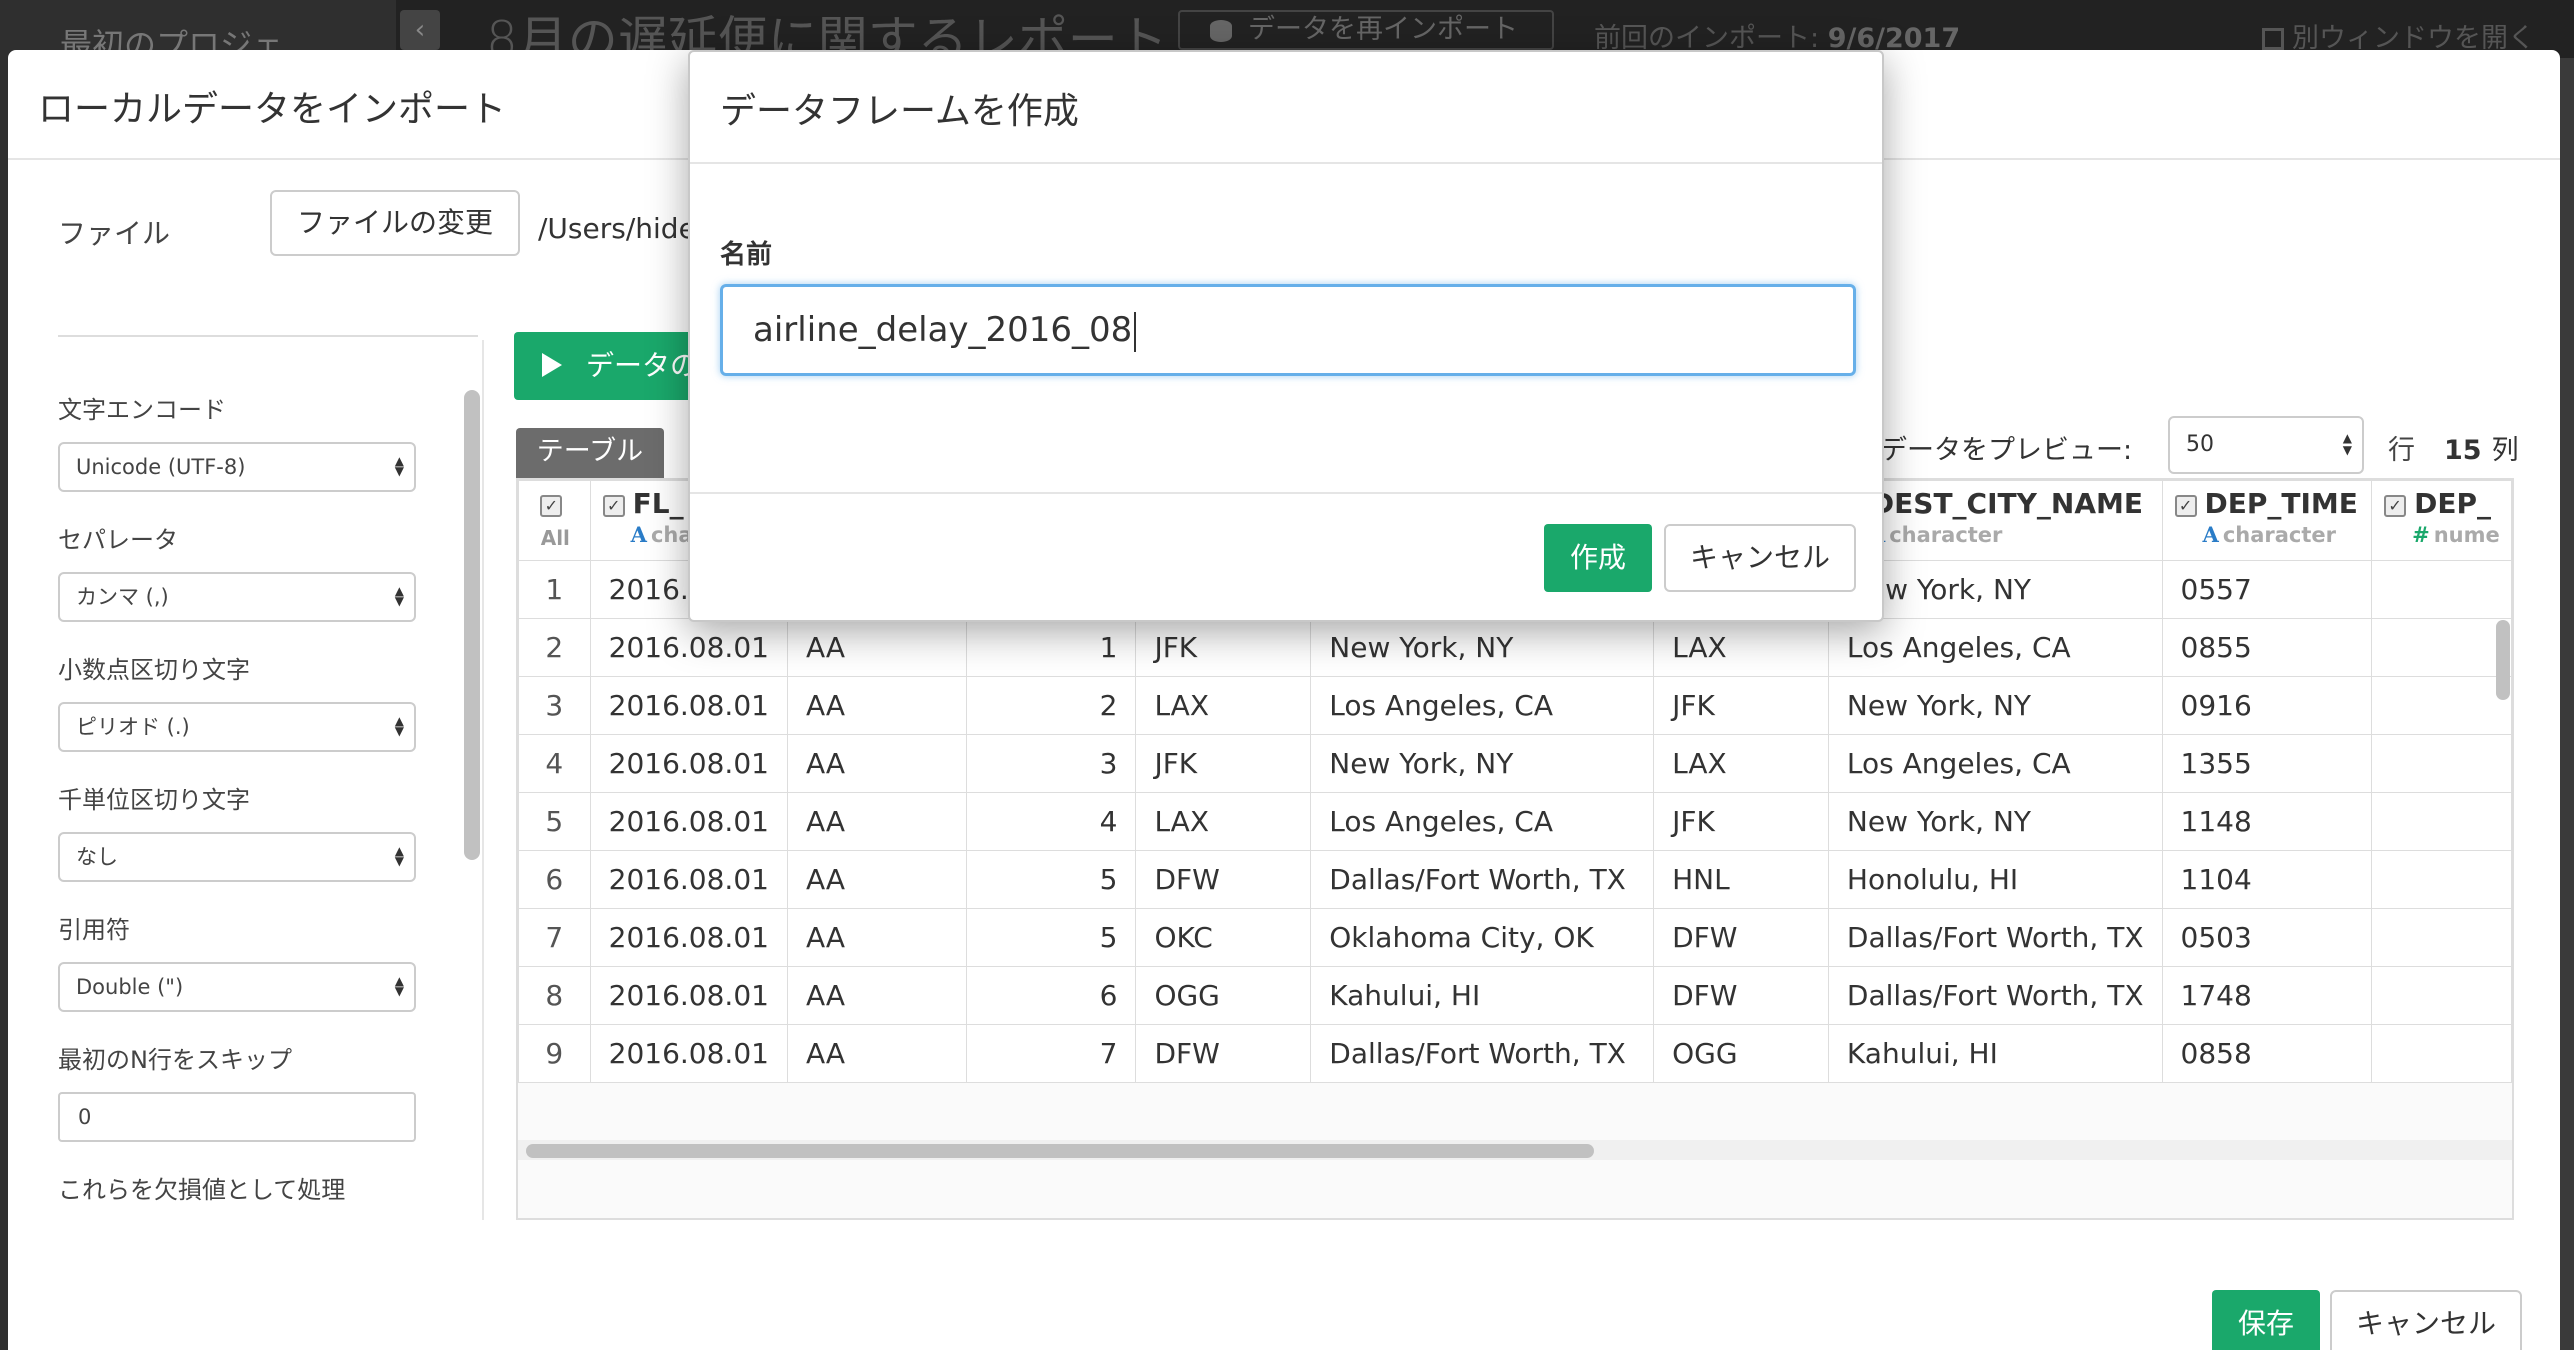 The height and width of the screenshot is (1350, 2574). What do you see at coordinates (2267, 937) in the screenshot?
I see `table-cell: 0503` at bounding box center [2267, 937].